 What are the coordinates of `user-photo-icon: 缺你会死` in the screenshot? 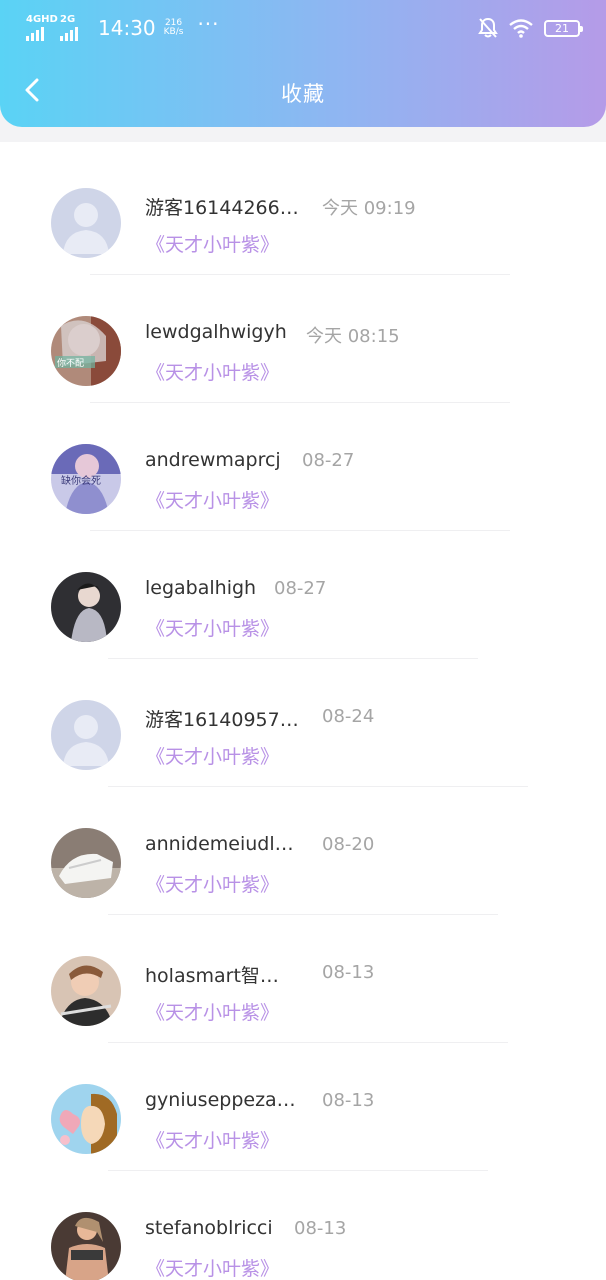 It's located at (86, 479).